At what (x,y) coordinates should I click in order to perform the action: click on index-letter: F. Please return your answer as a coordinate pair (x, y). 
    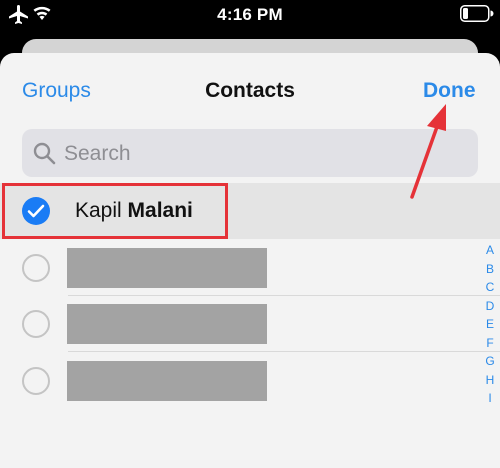
    Looking at the image, I should click on (490, 343).